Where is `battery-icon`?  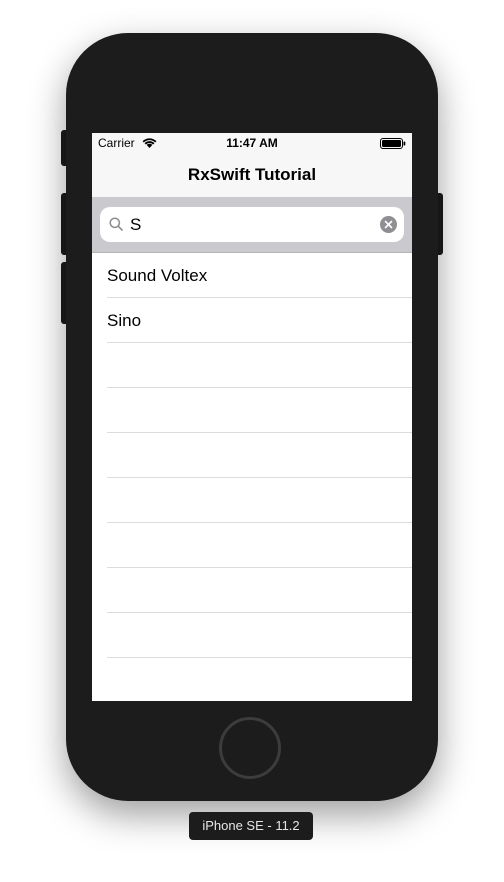 battery-icon is located at coordinates (393, 143).